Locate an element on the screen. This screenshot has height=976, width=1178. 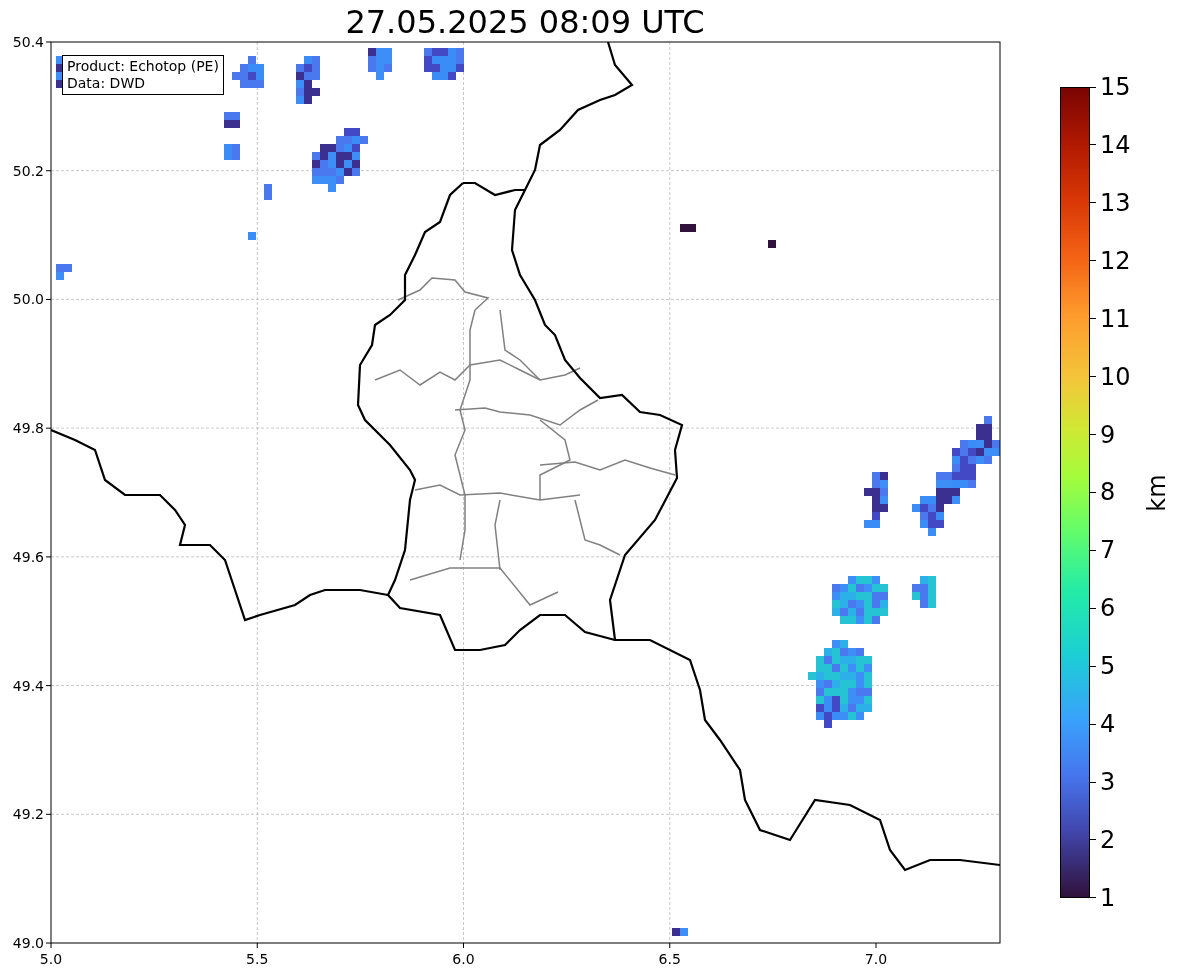
colorbar-tick-label: 9 is located at coordinates (1108, 434).